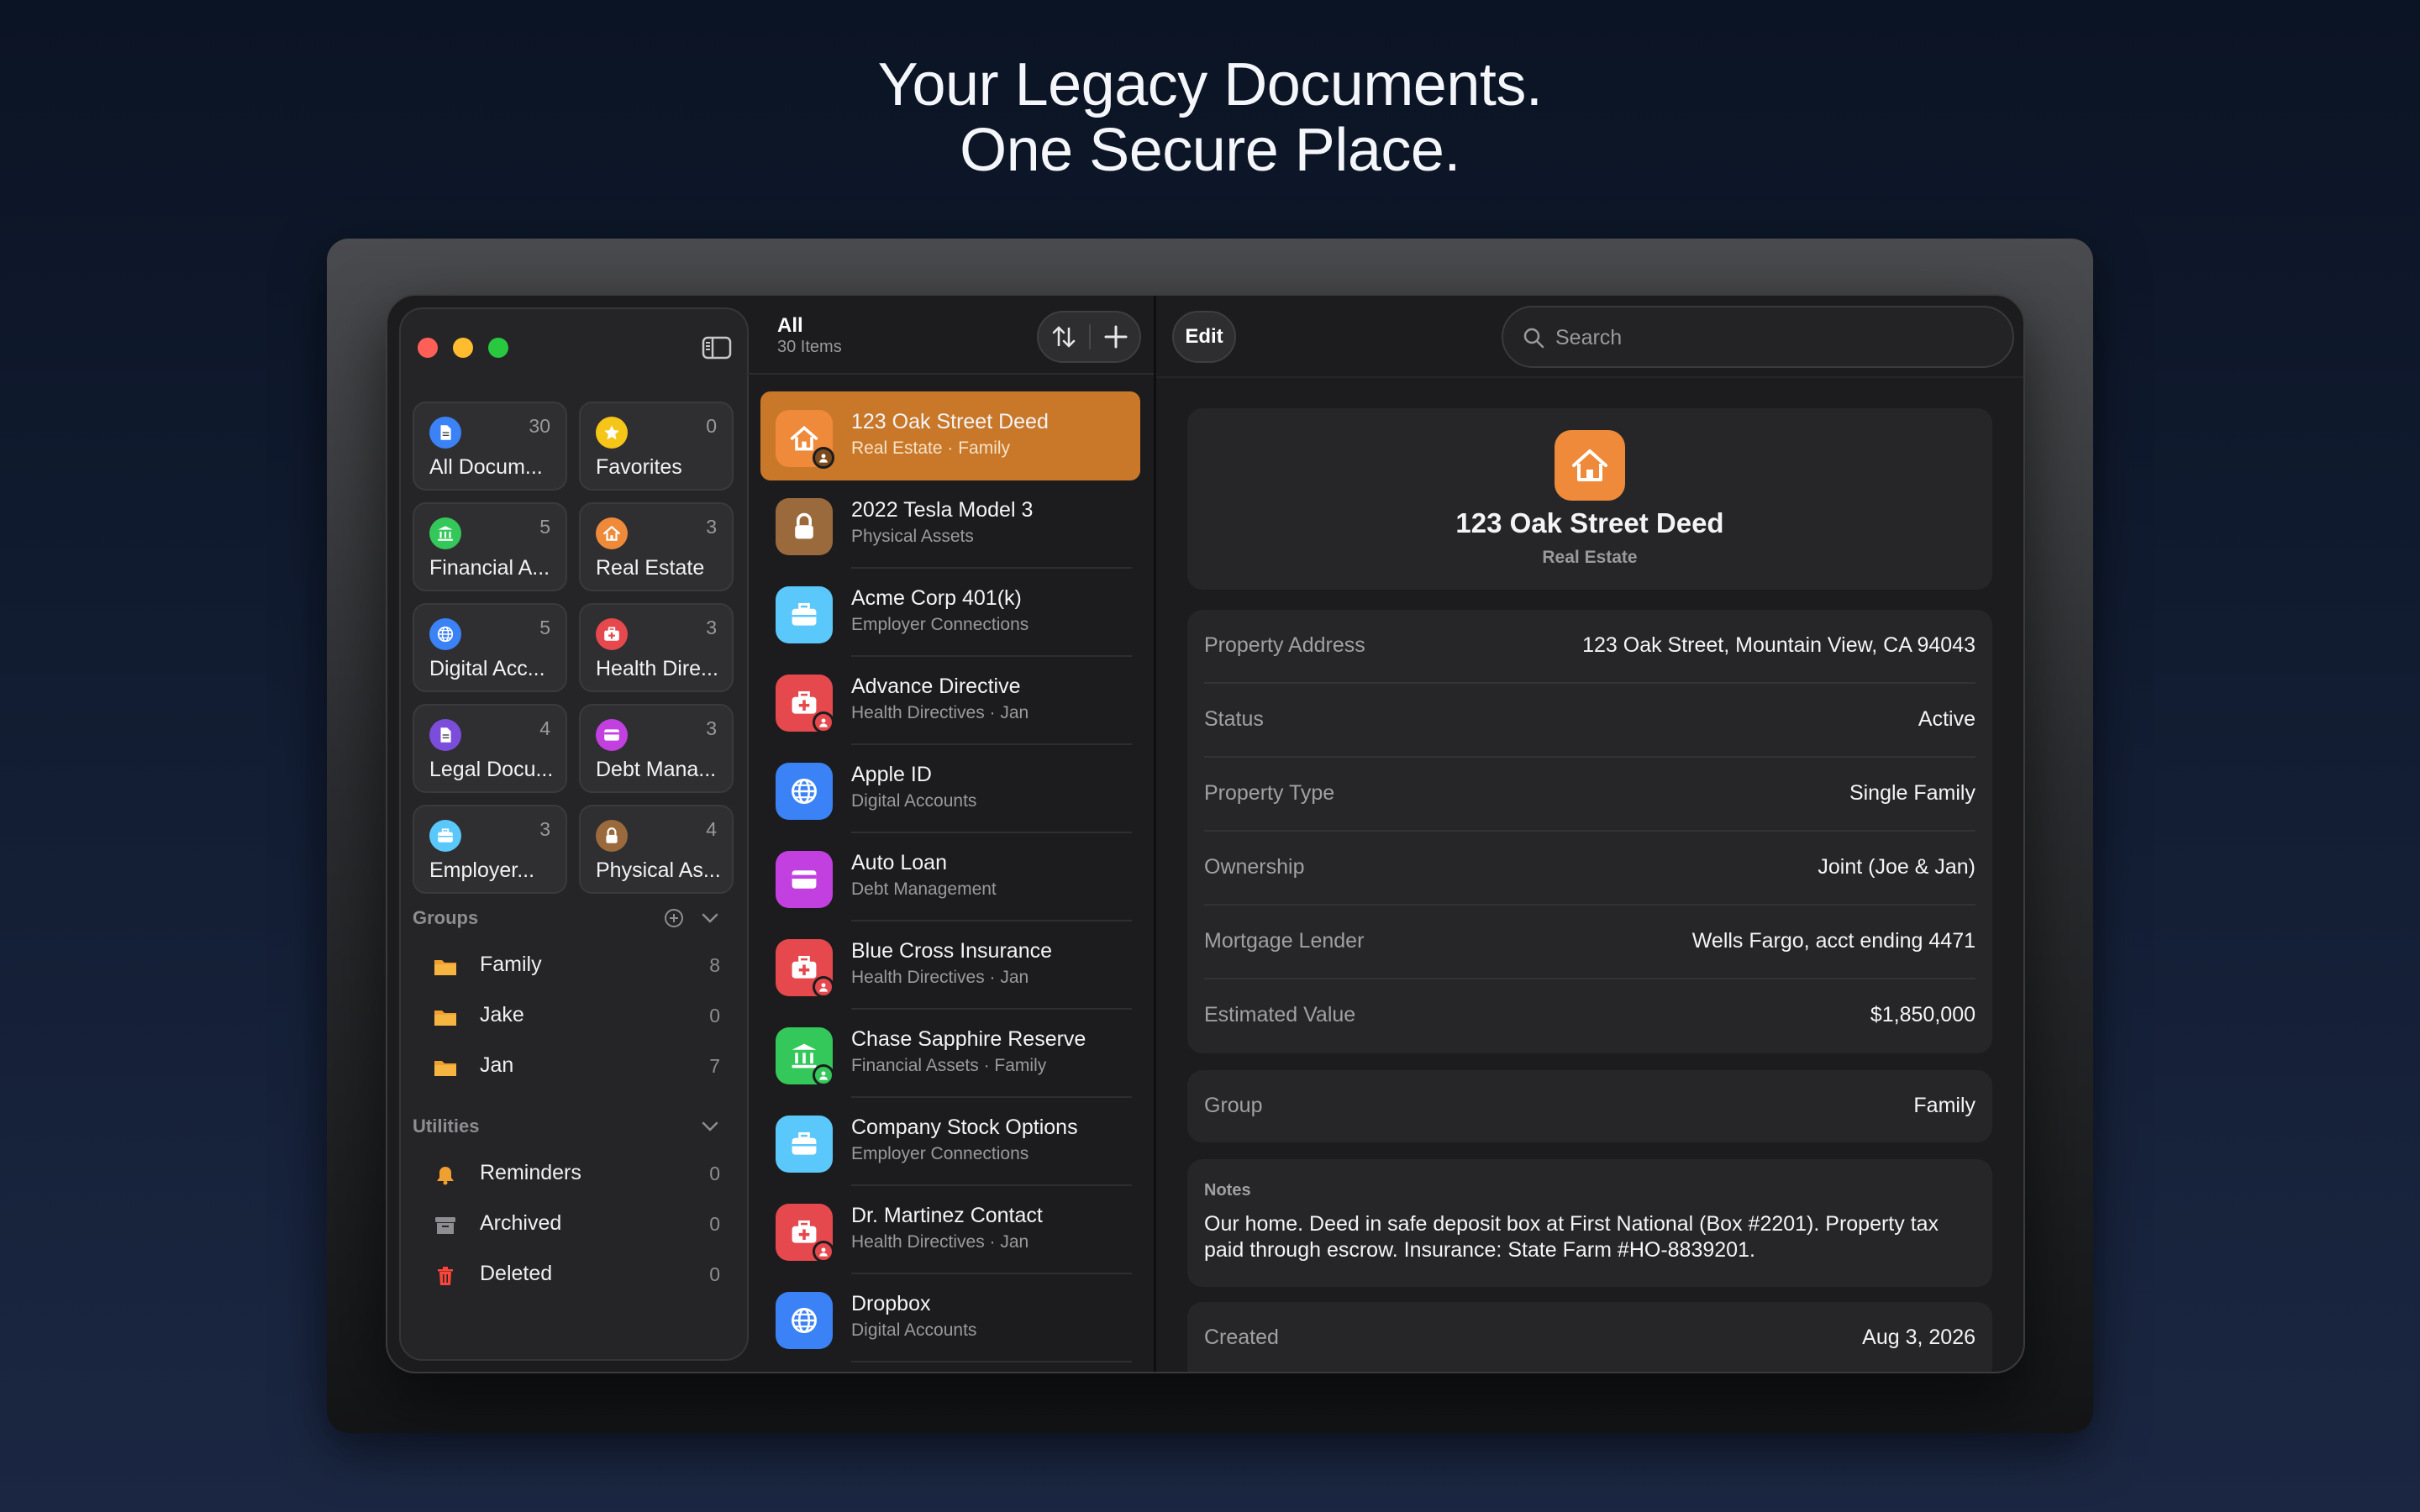 The height and width of the screenshot is (1512, 2420). I want to click on category-card: 0 Favorites, so click(657, 446).